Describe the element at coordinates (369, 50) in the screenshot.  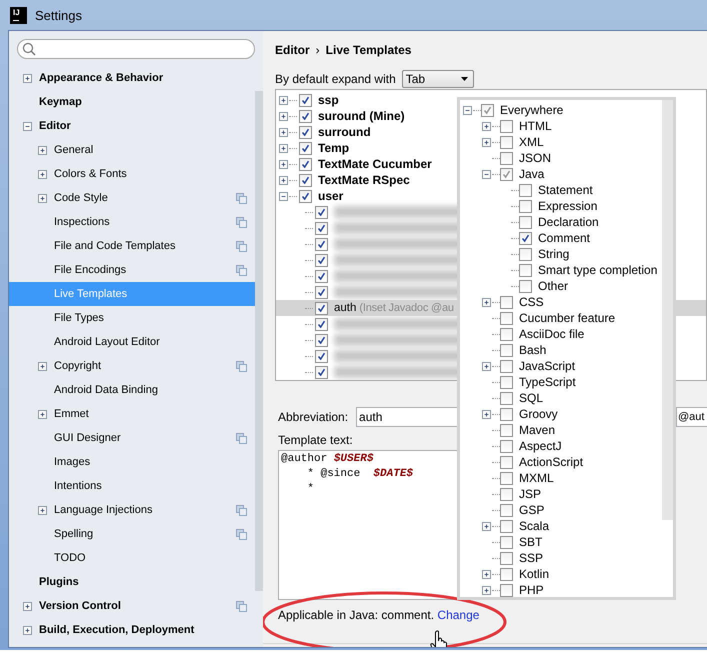
I see `breadcrumb-item: Live Templates` at that location.